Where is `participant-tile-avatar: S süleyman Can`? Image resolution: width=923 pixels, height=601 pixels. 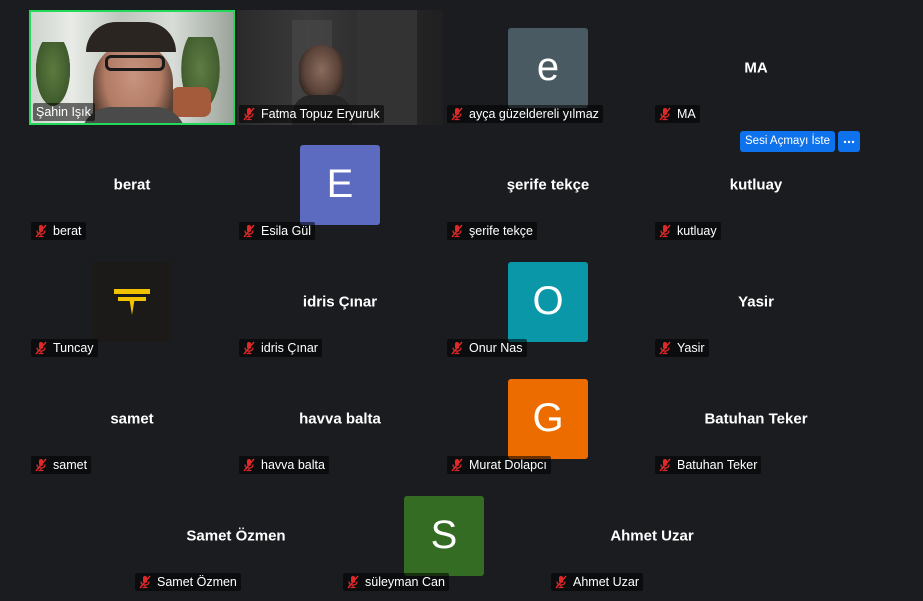 participant-tile-avatar: S süleyman Can is located at coordinates (444, 535).